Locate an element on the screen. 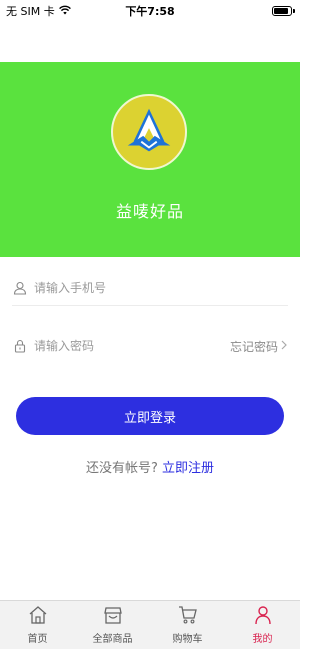 This screenshot has height=649, width=320. status-left: 无 SIM 卡 is located at coordinates (38, 11).